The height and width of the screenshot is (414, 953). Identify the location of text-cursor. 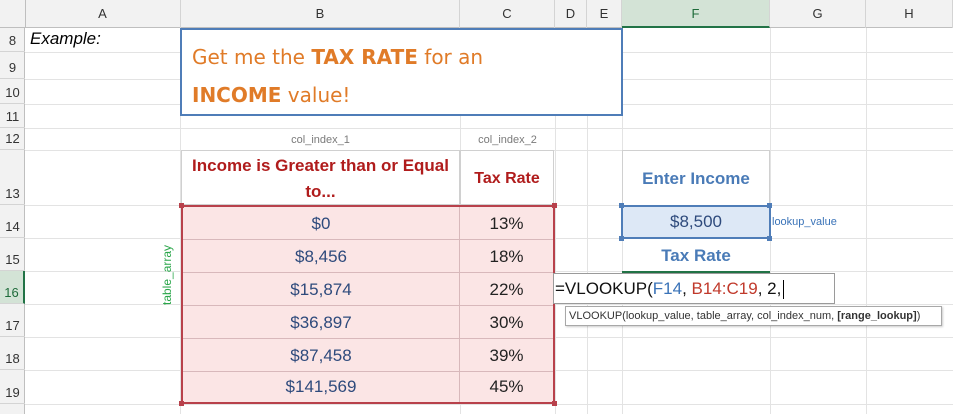
(784, 290).